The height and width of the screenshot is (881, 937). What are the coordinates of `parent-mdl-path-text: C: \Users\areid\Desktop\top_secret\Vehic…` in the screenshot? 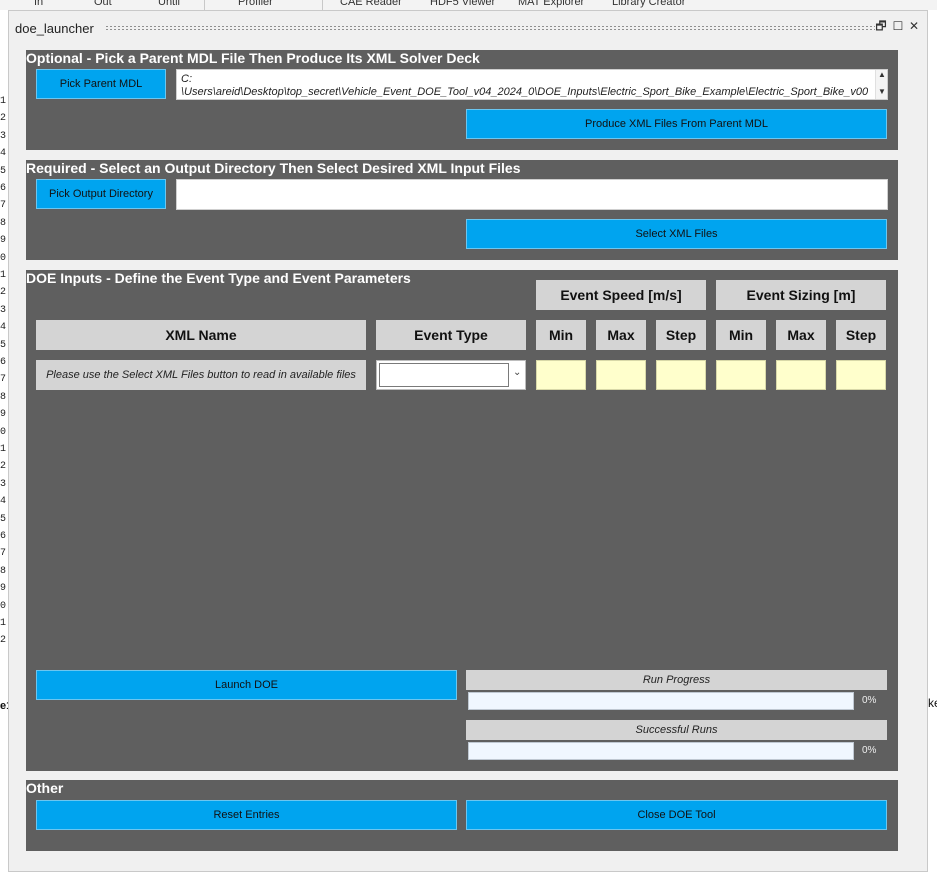 It's located at (525, 85).